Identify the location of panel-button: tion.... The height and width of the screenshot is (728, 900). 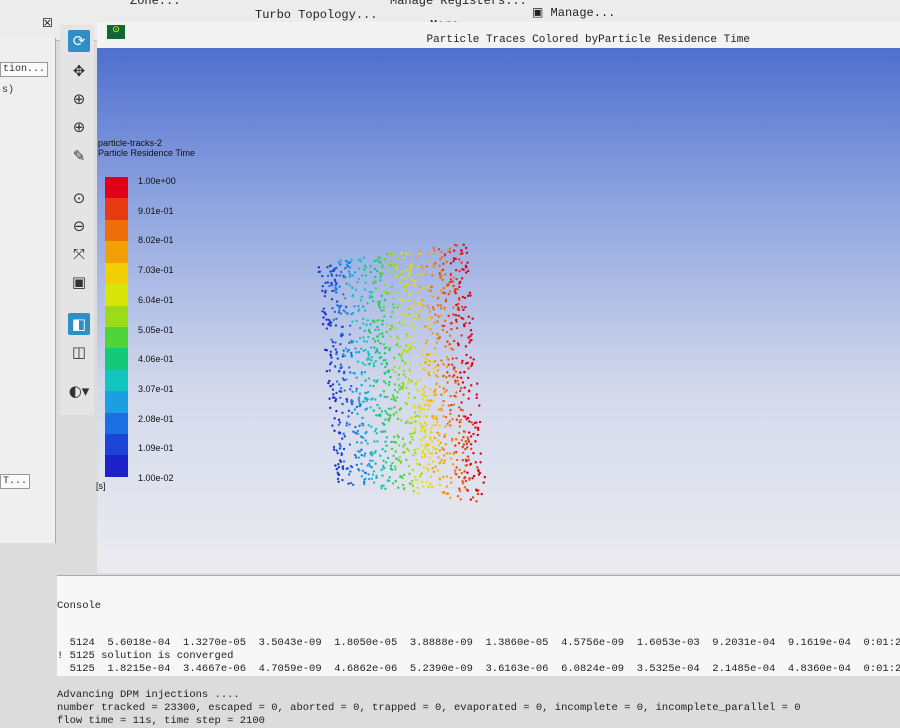
(24, 69).